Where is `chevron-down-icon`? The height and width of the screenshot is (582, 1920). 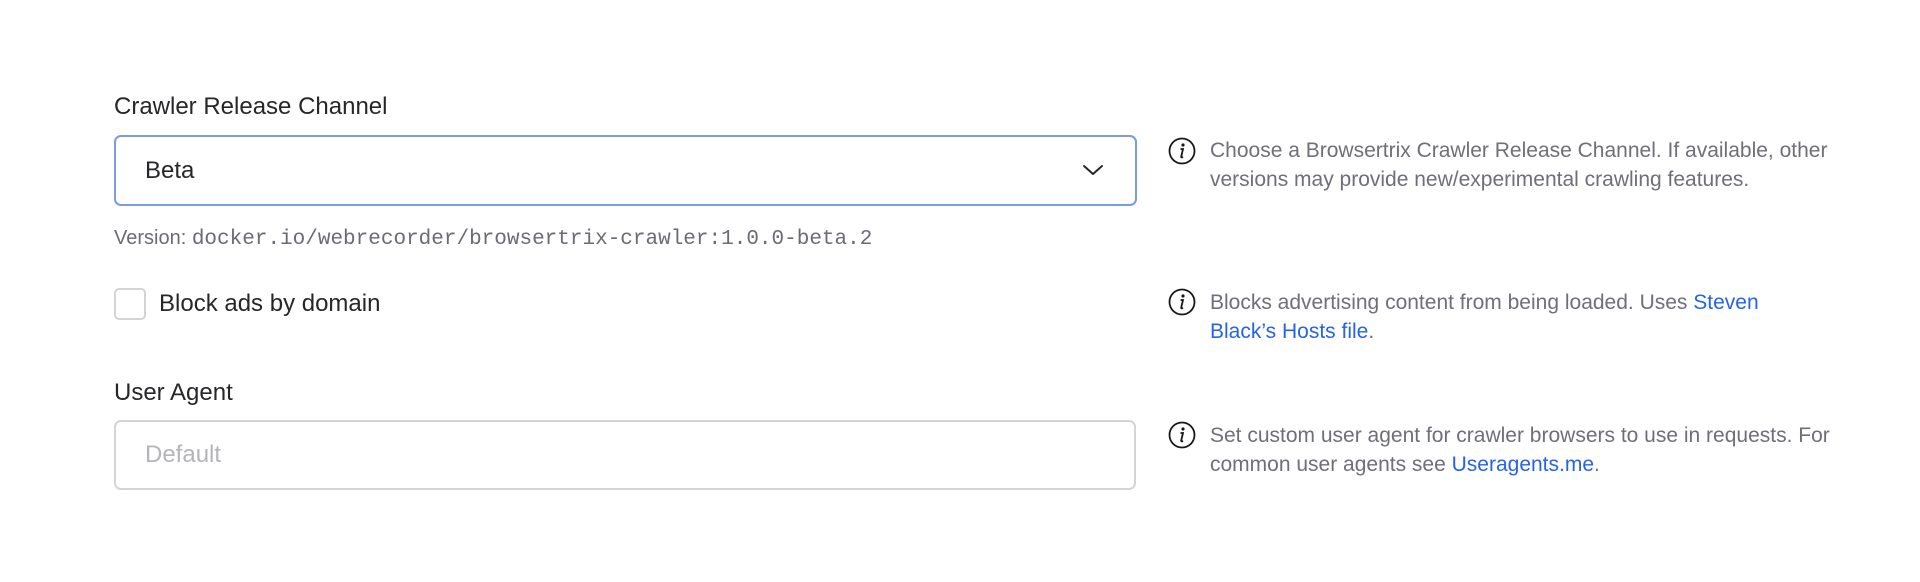 chevron-down-icon is located at coordinates (1093, 170).